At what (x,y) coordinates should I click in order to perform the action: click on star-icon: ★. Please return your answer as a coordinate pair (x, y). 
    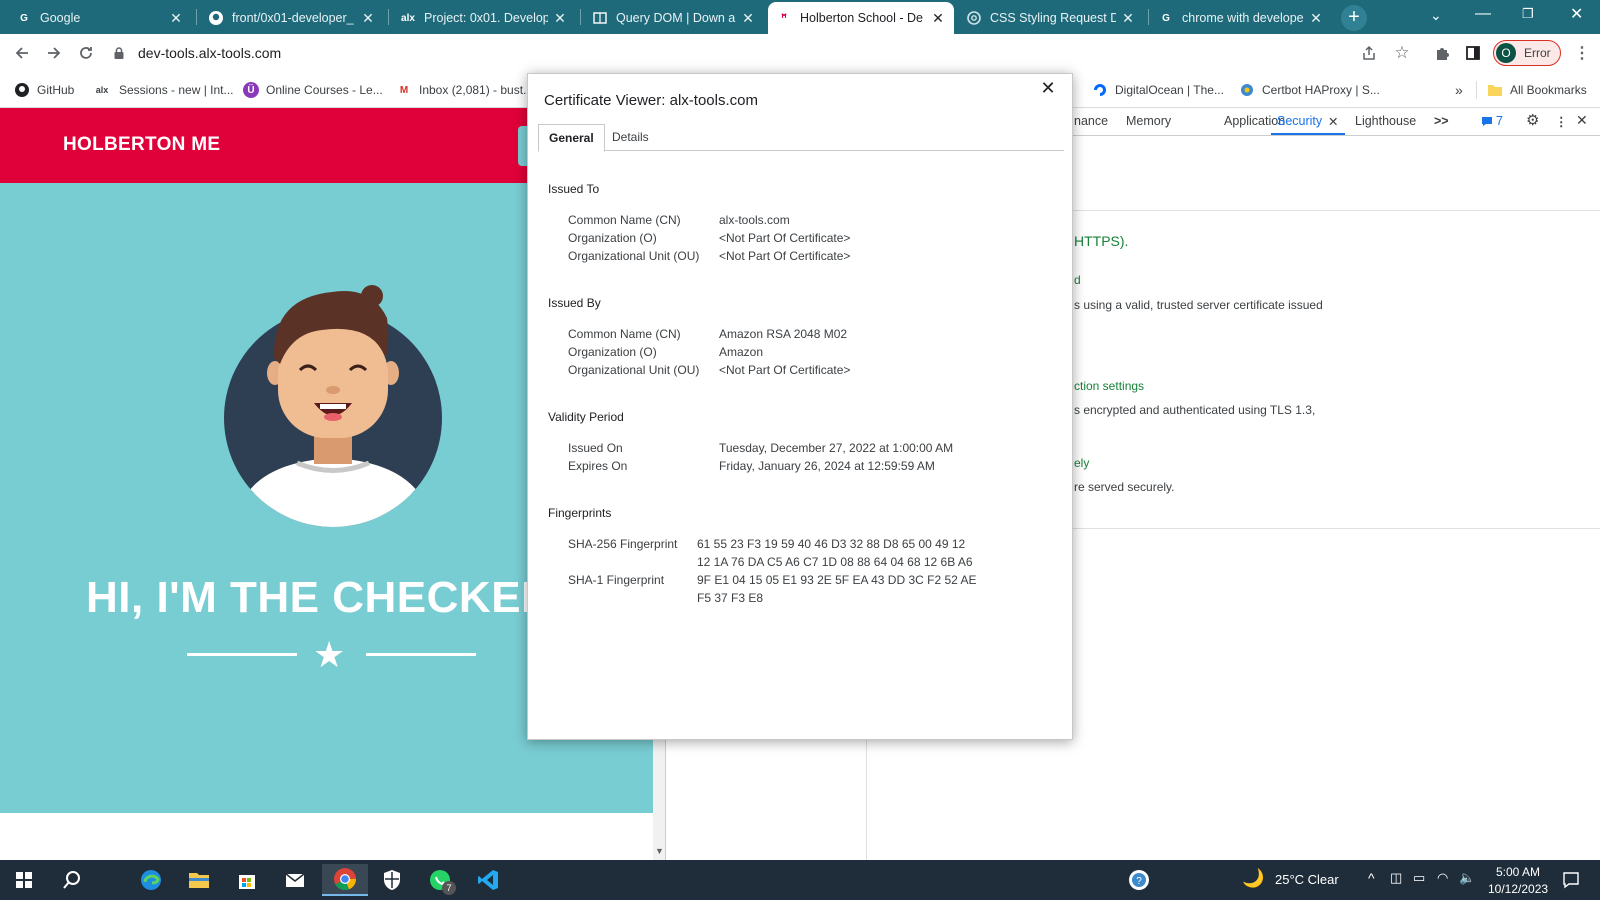
    Looking at the image, I should click on (329, 654).